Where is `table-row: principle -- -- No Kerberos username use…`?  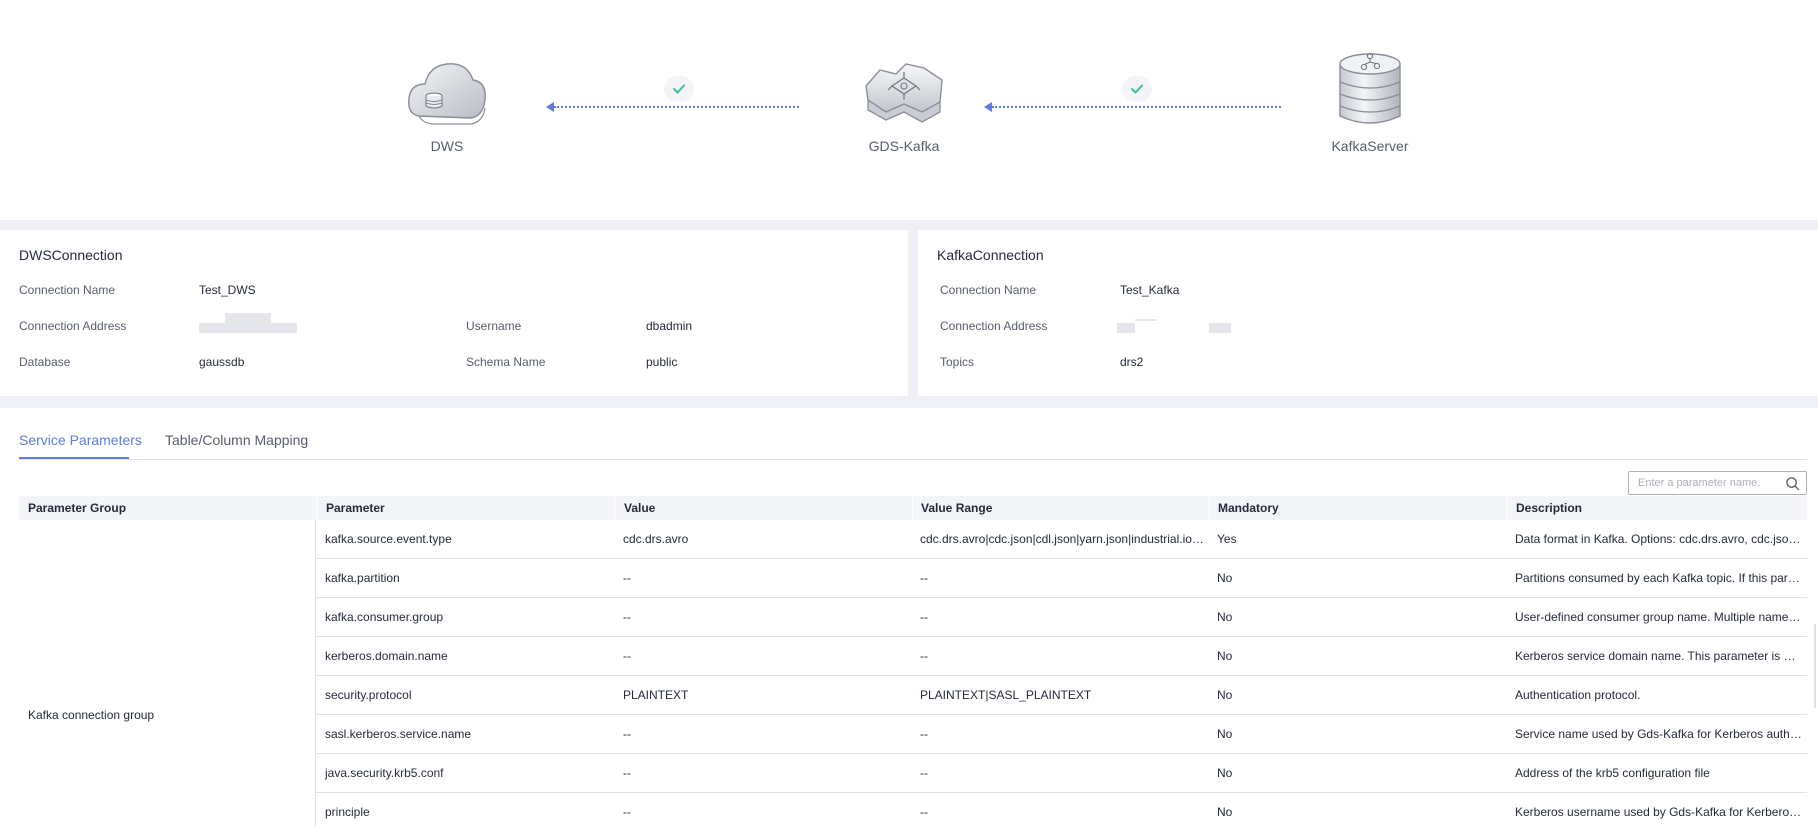
table-row: principle -- -- No Kerberos username use… is located at coordinates (1061, 810).